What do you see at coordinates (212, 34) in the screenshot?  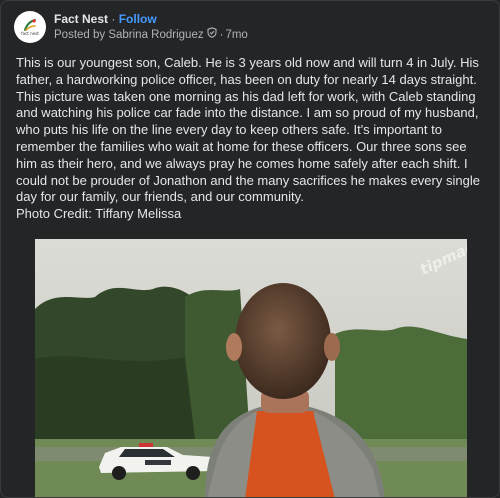 I see `shield-icon` at bounding box center [212, 34].